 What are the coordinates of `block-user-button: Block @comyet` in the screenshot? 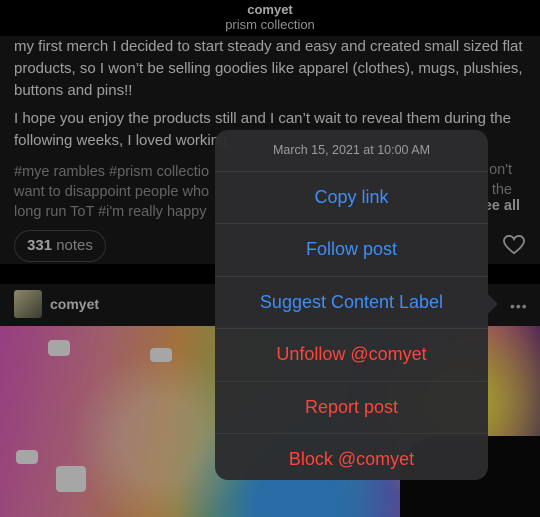 It's located at (351, 456).